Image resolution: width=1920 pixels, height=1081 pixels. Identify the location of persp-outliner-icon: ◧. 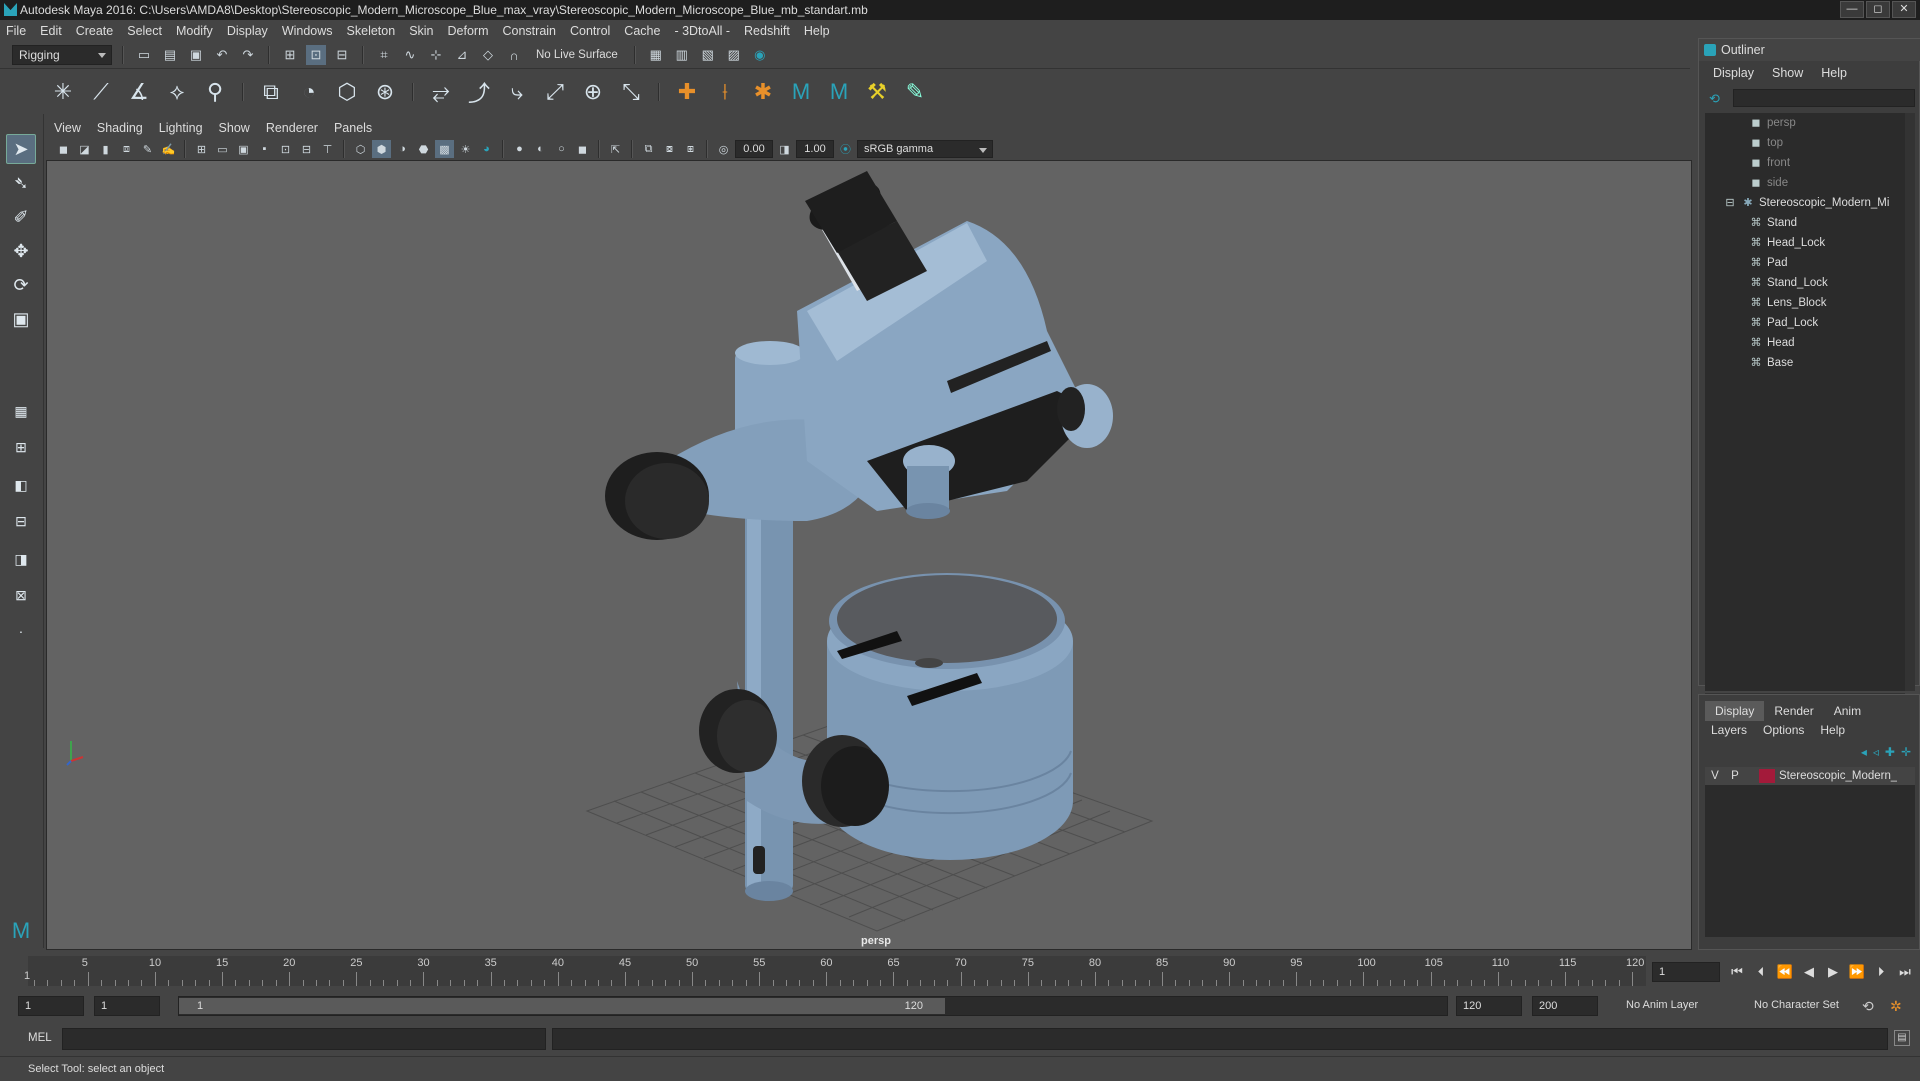
(21, 485).